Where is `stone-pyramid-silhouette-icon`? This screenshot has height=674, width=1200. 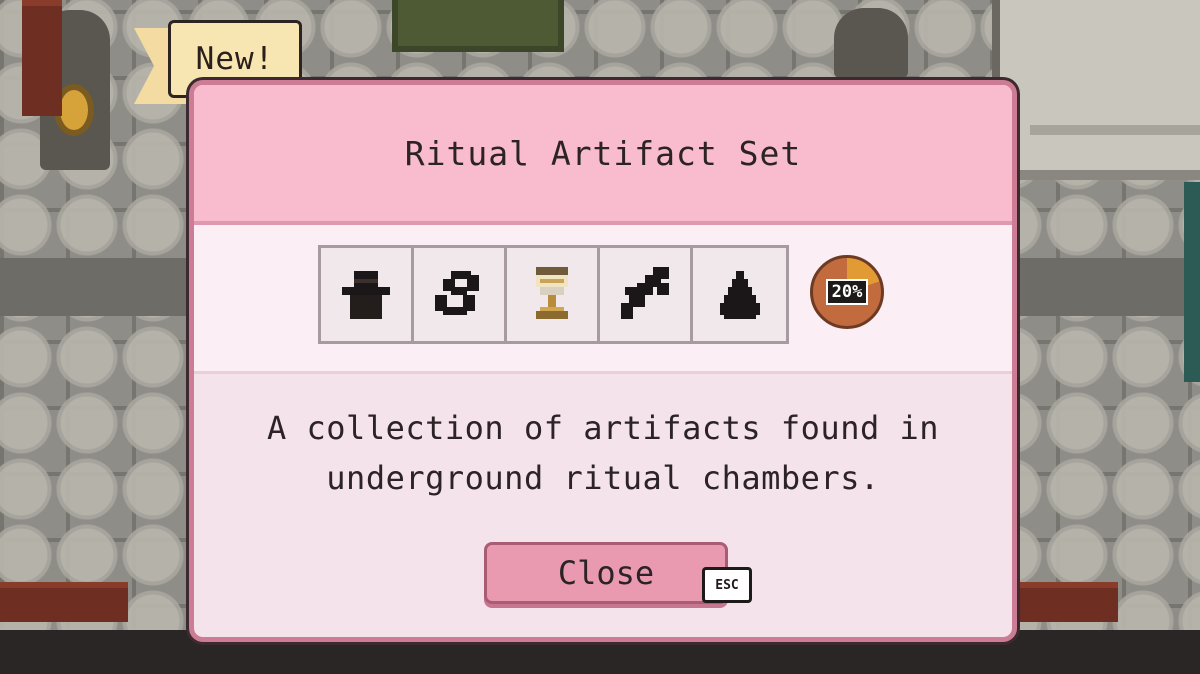
stone-pyramid-silhouette-icon is located at coordinates (739, 294).